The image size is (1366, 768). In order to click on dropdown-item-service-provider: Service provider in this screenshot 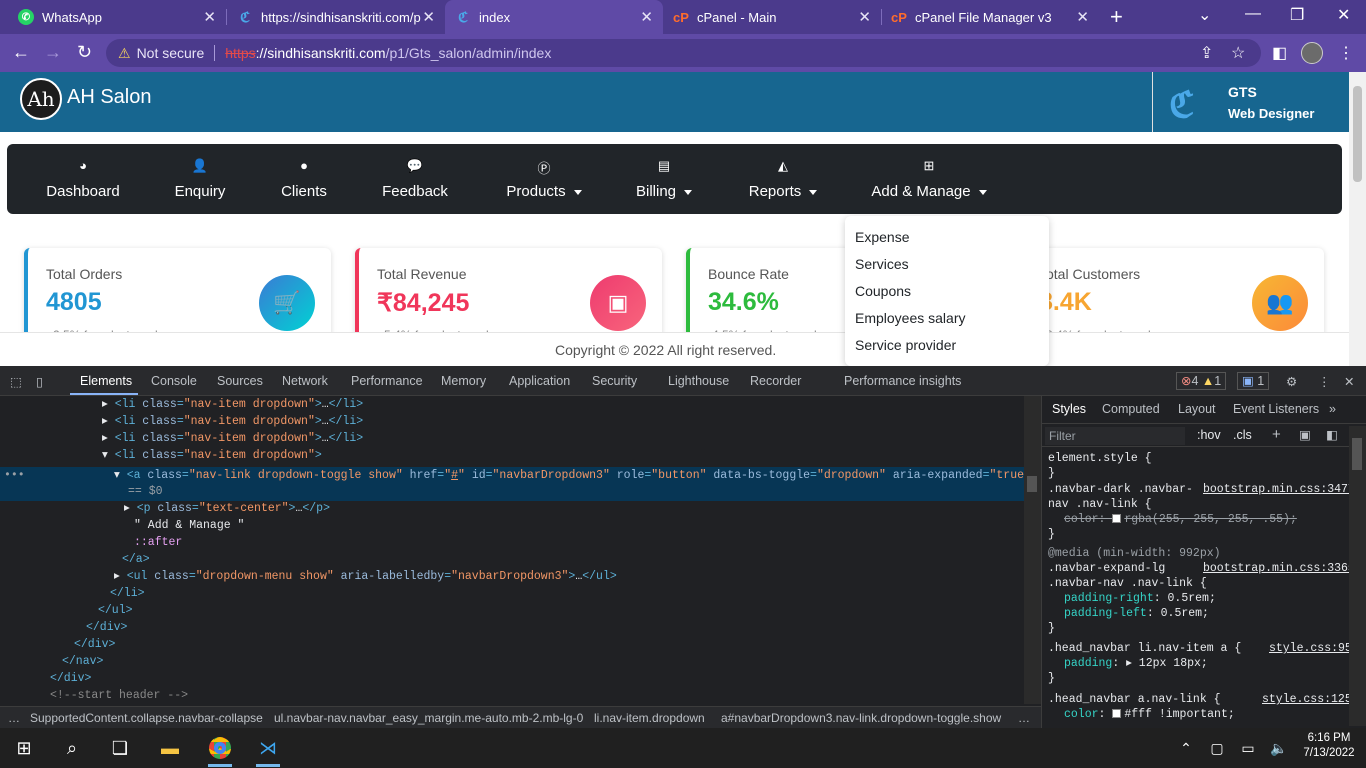, I will do `click(905, 345)`.